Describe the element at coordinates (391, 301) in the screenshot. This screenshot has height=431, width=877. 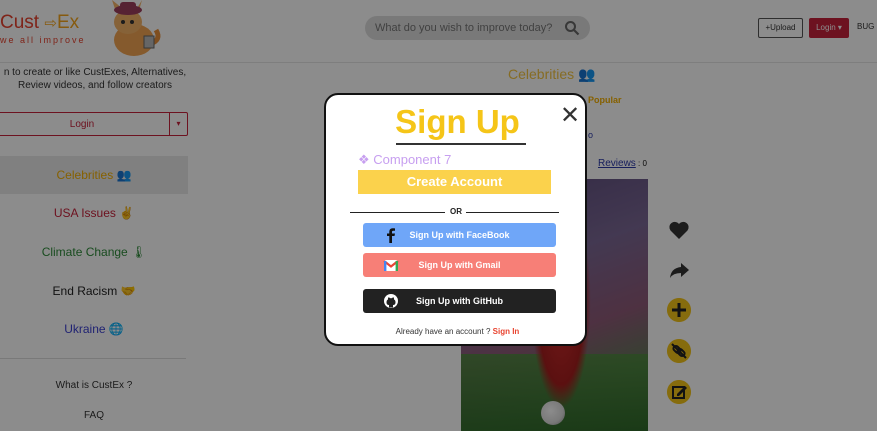
I see `github-icon` at that location.